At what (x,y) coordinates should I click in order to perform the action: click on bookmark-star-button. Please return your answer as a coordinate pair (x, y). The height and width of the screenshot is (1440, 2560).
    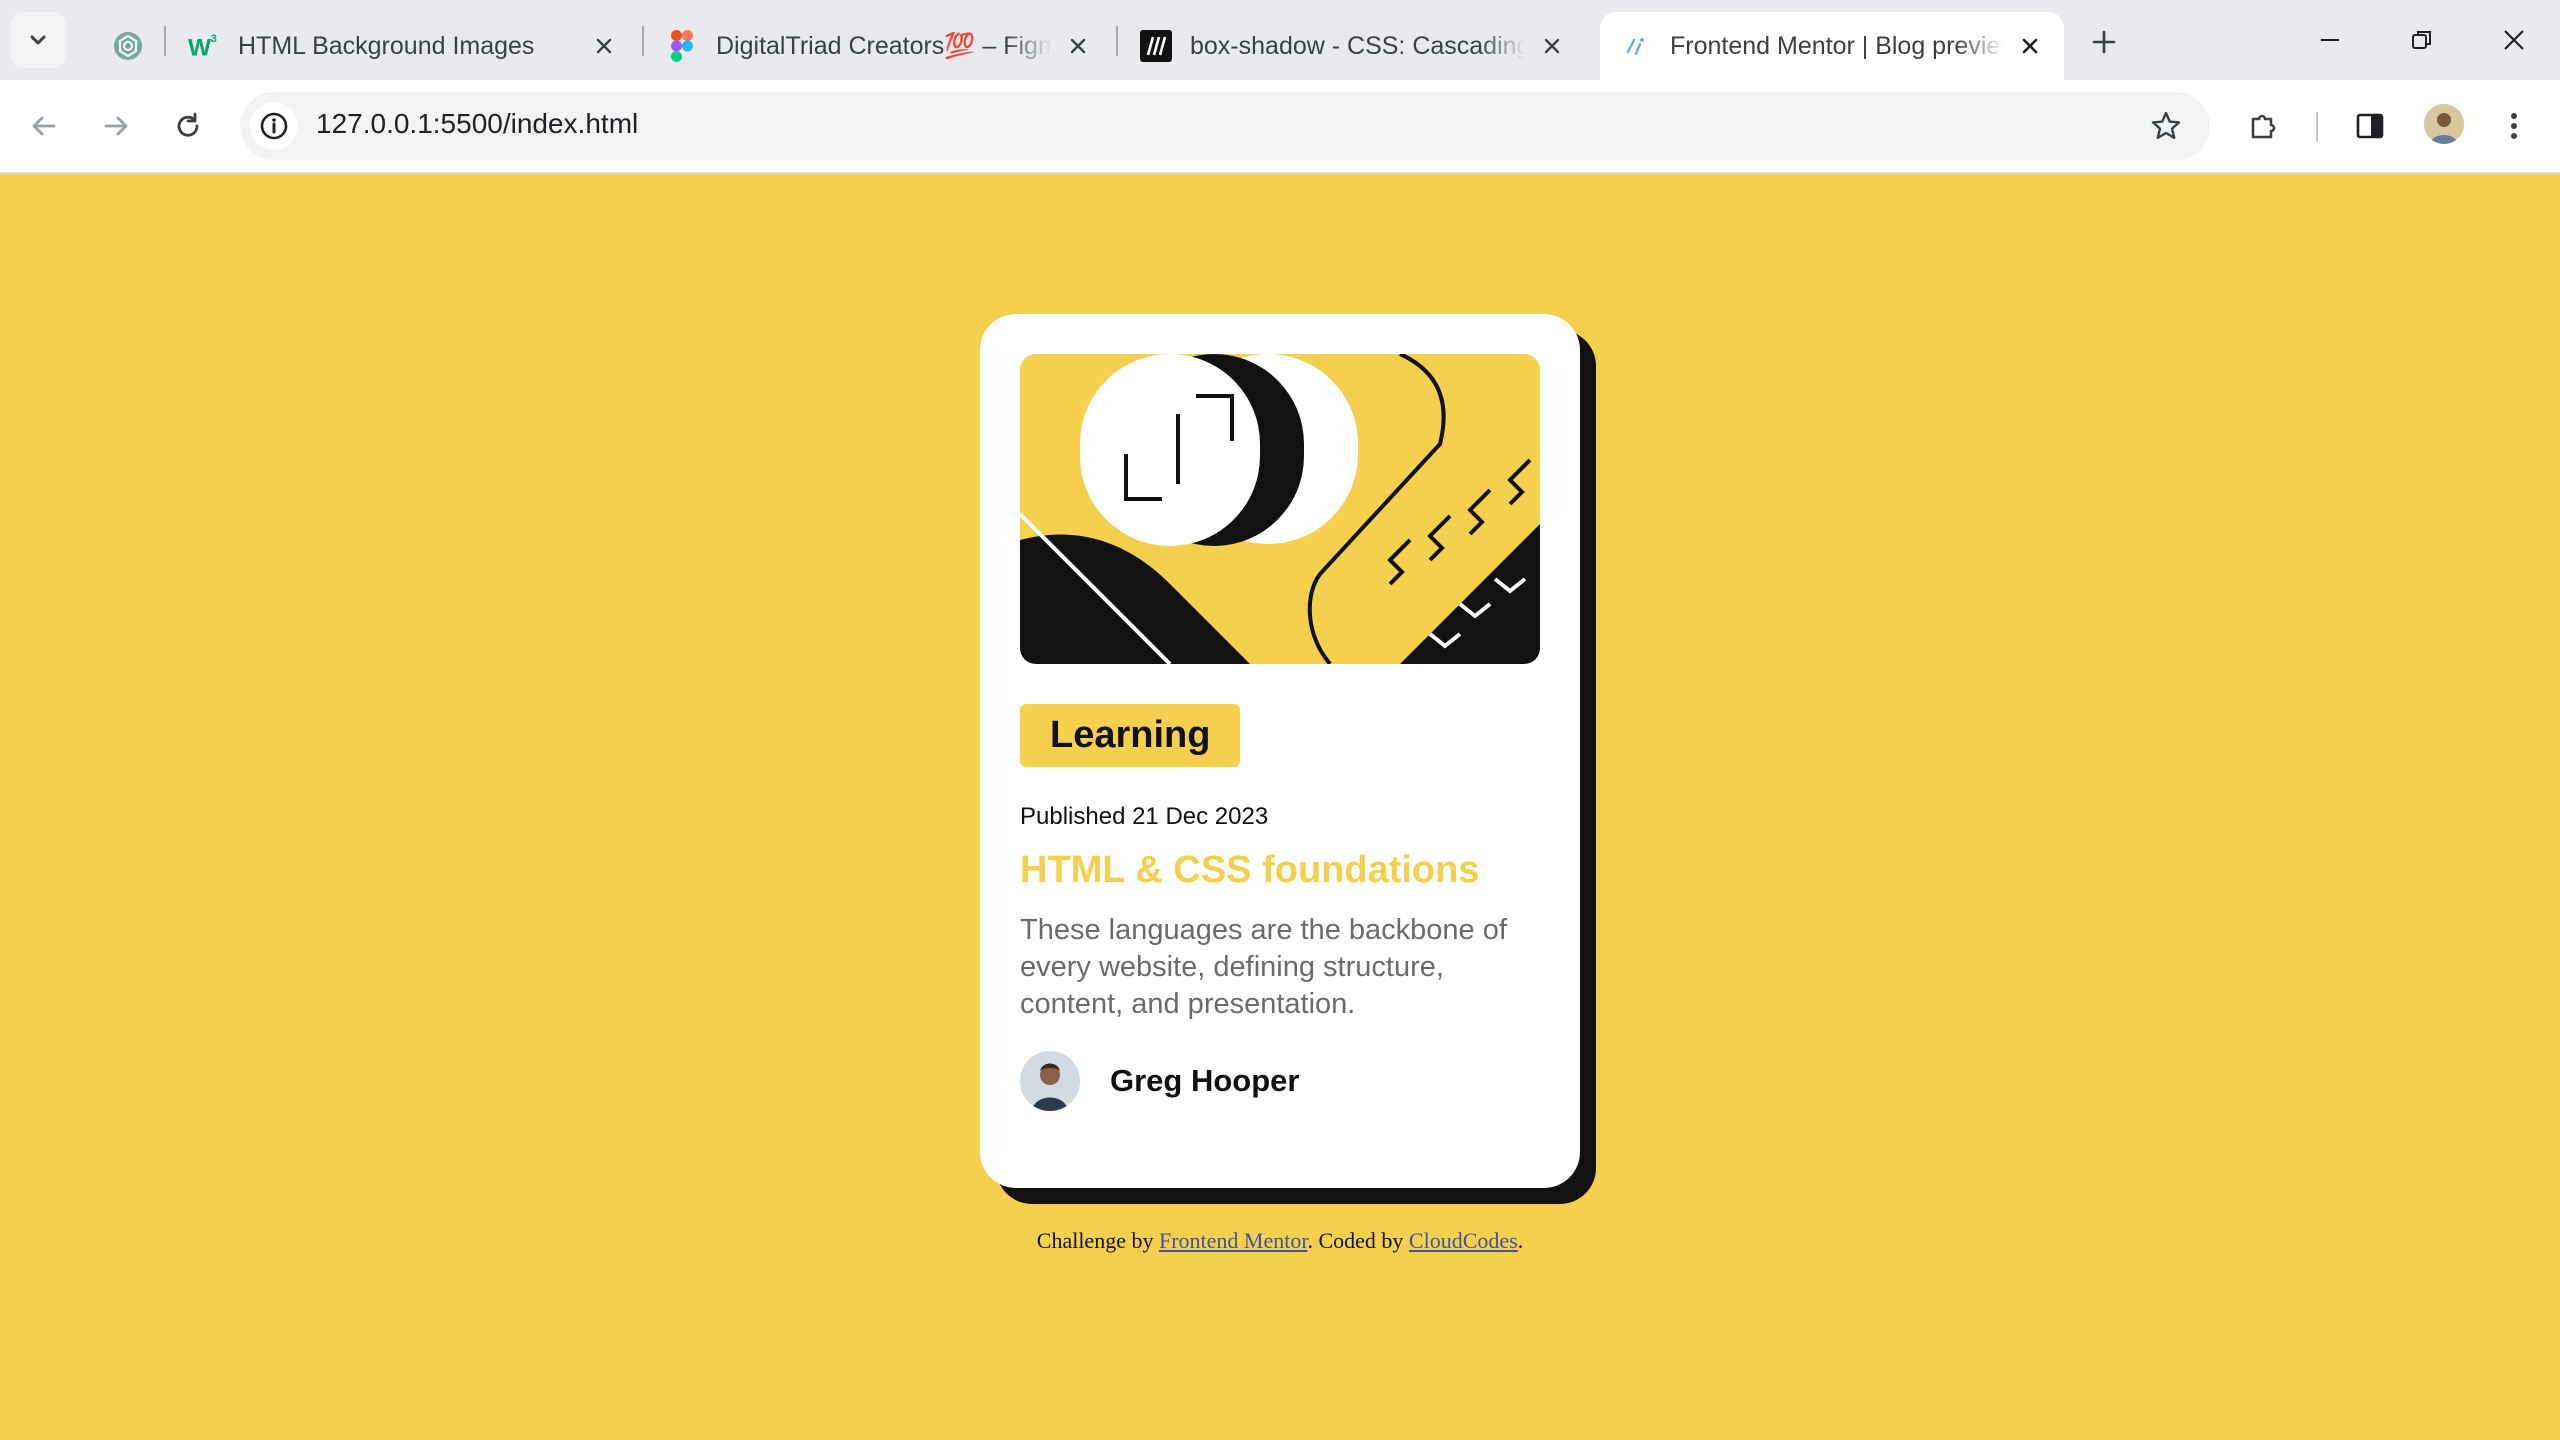
    Looking at the image, I should click on (2166, 126).